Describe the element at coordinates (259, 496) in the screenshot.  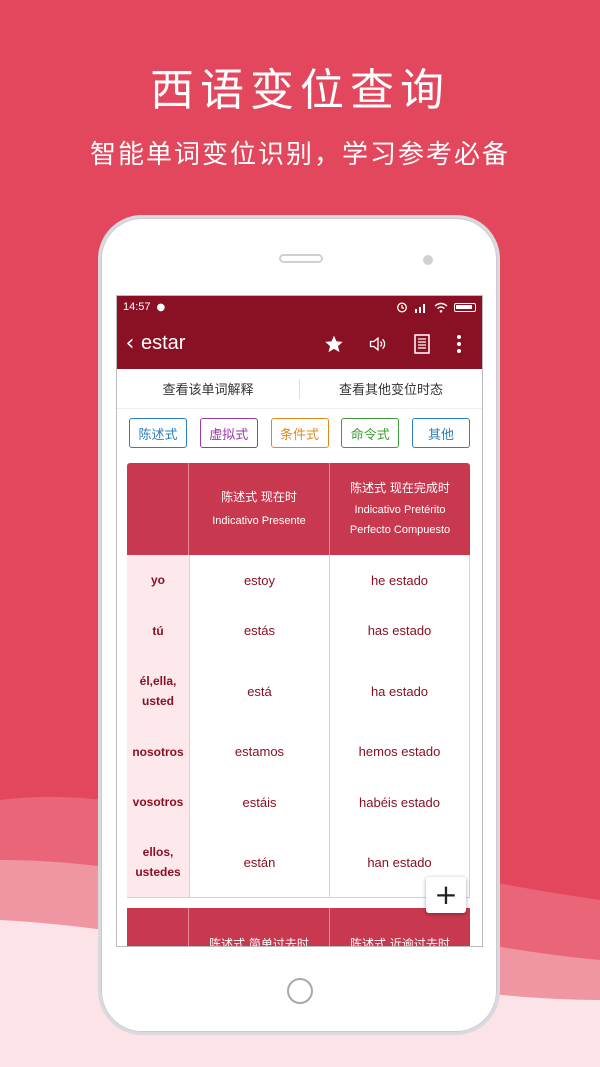
I see `header-present-cn: 陈述式 现在时` at that location.